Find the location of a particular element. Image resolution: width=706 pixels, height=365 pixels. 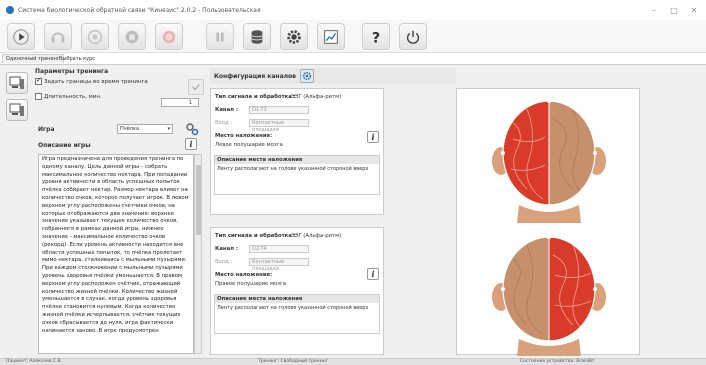

stop-button is located at coordinates (132, 36).